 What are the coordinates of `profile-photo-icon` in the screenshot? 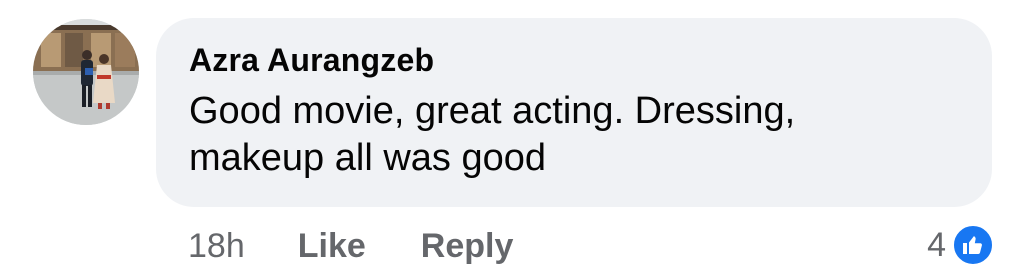 It's located at (86, 72).